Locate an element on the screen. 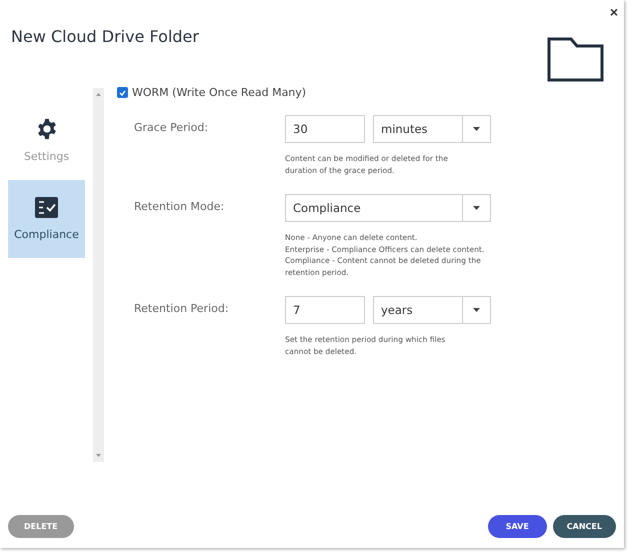 The image size is (636, 559). scroll-up-icon is located at coordinates (98, 94).